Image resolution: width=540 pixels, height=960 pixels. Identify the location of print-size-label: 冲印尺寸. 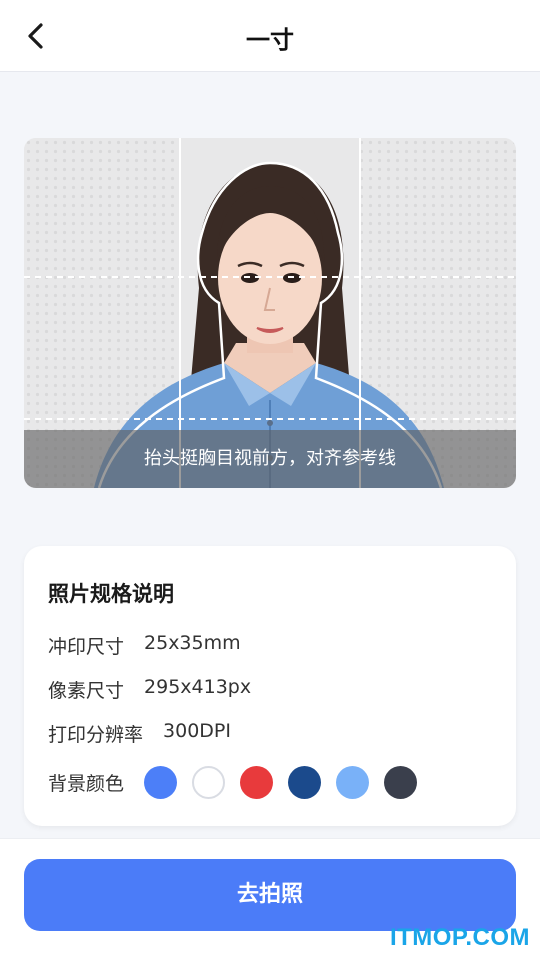
(86, 647).